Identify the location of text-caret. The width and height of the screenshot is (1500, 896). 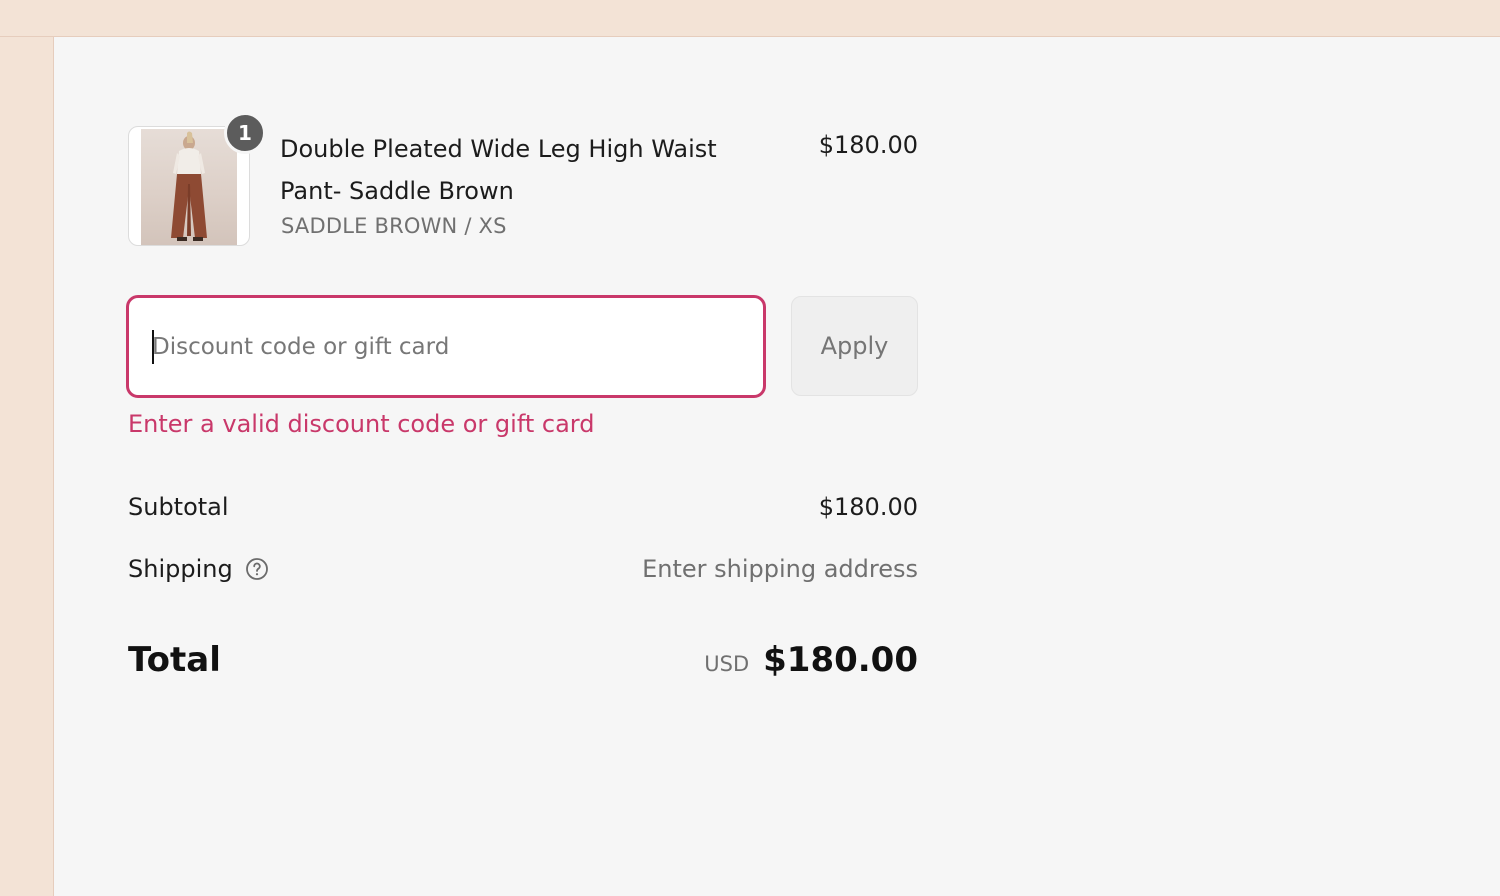
(153, 347).